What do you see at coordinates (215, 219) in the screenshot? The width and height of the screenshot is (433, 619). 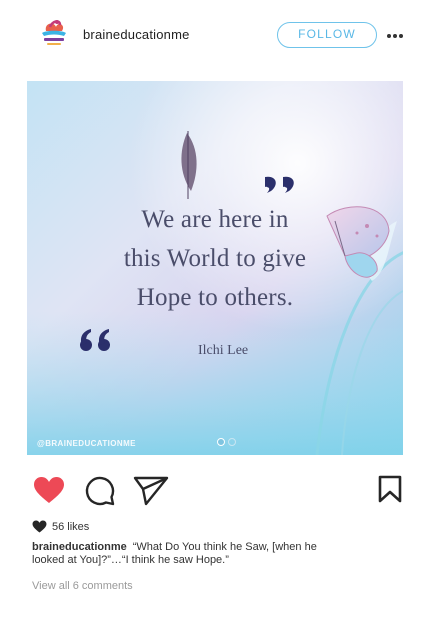 I see `quote-line-1: We are here in` at bounding box center [215, 219].